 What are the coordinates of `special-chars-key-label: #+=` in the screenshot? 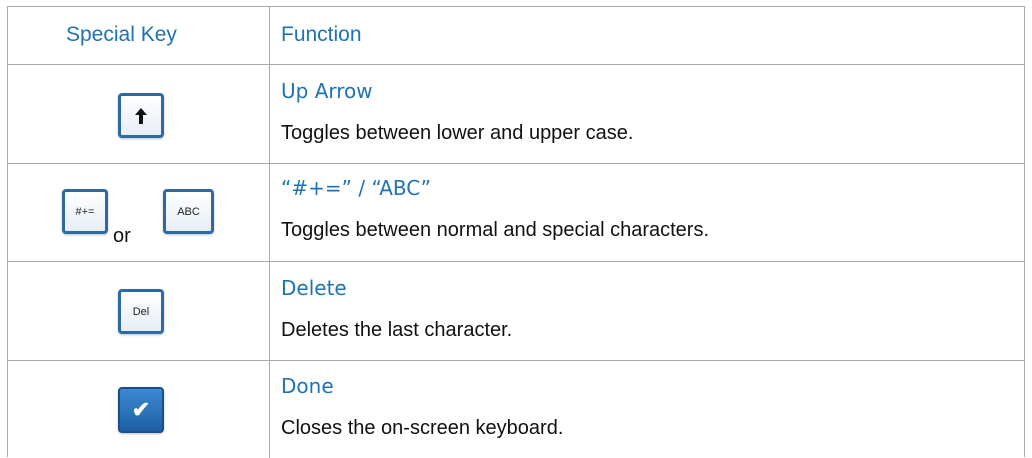 It's located at (85, 211).